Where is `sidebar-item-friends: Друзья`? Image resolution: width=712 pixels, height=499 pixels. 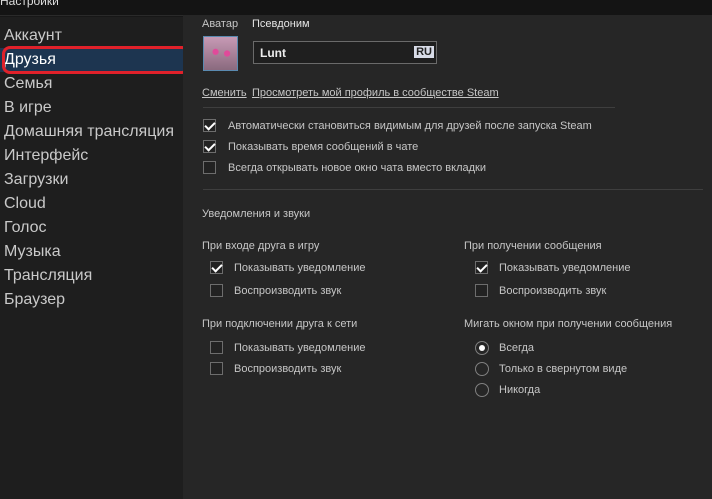
sidebar-item-friends: Друзья is located at coordinates (95, 60).